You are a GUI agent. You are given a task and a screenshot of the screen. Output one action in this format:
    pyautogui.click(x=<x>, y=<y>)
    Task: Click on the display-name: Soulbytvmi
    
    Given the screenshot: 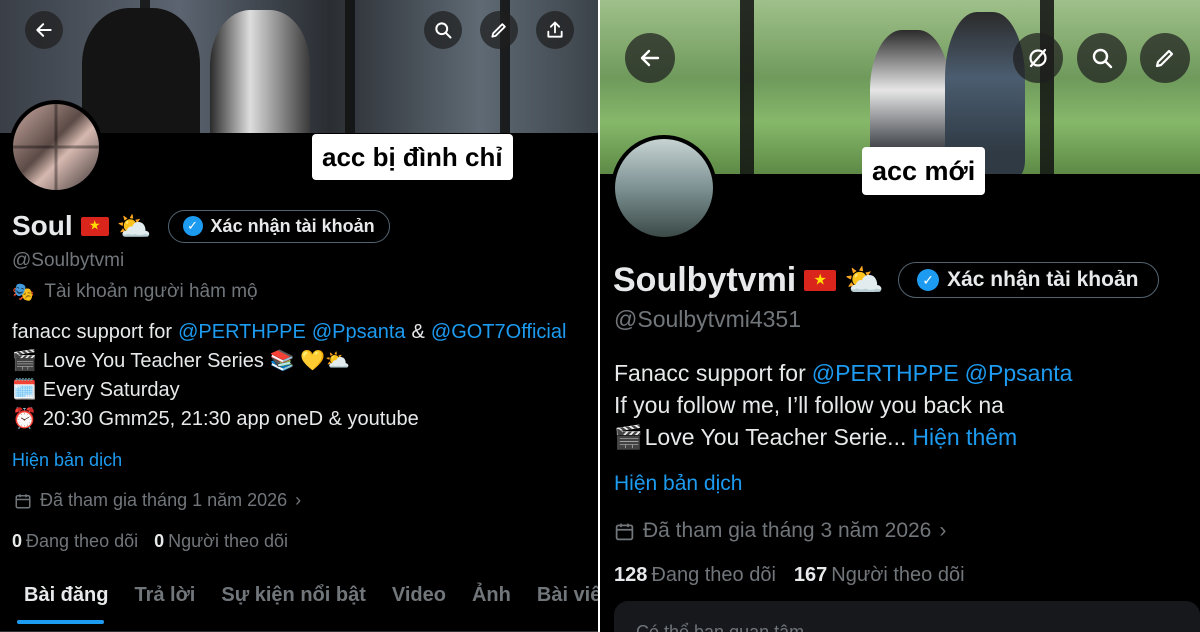 What is the action you would take?
    pyautogui.click(x=705, y=279)
    